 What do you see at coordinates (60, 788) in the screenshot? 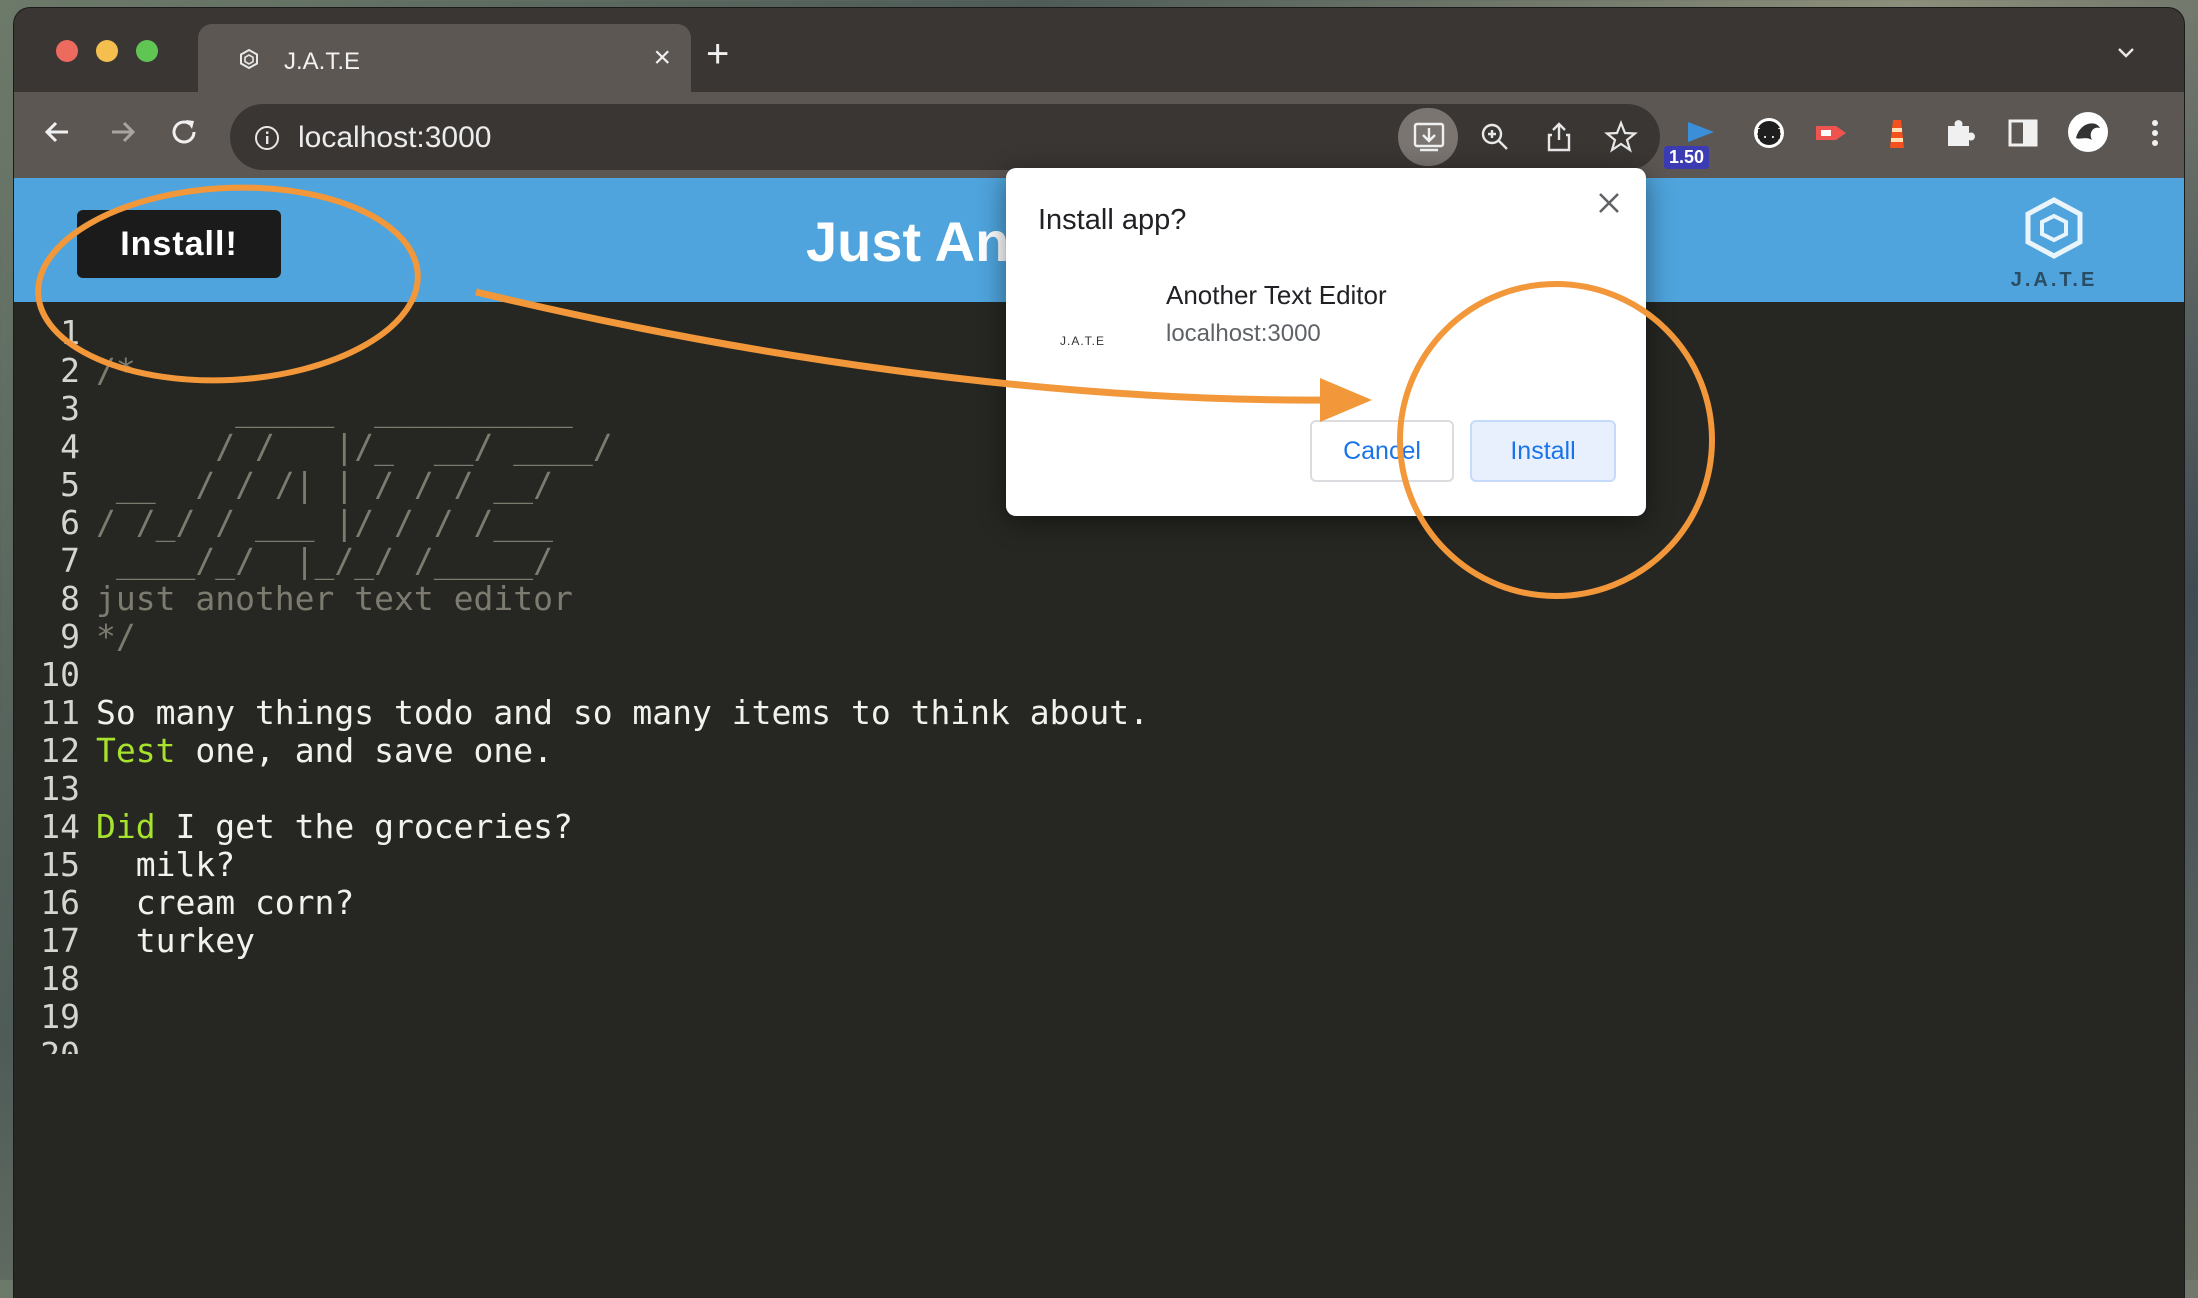
I see `line-number: 13` at bounding box center [60, 788].